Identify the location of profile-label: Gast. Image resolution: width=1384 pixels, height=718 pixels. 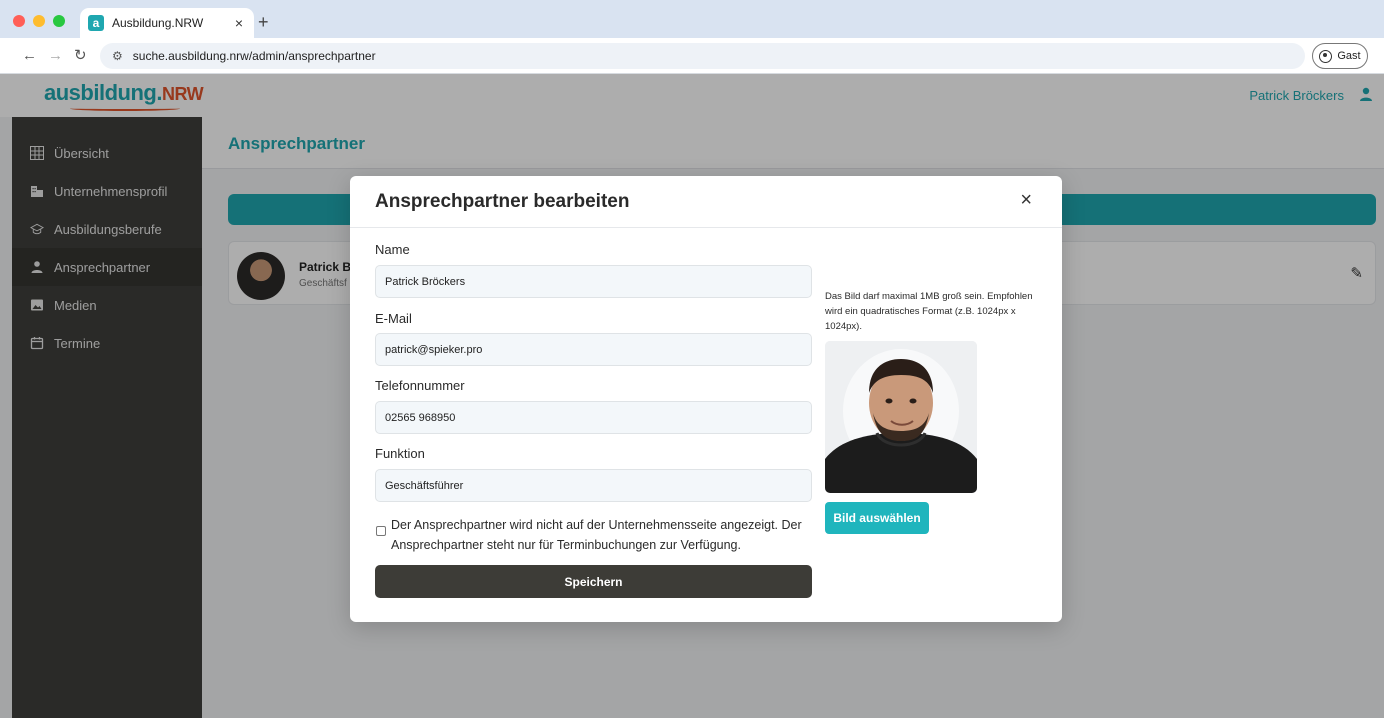
(1349, 56).